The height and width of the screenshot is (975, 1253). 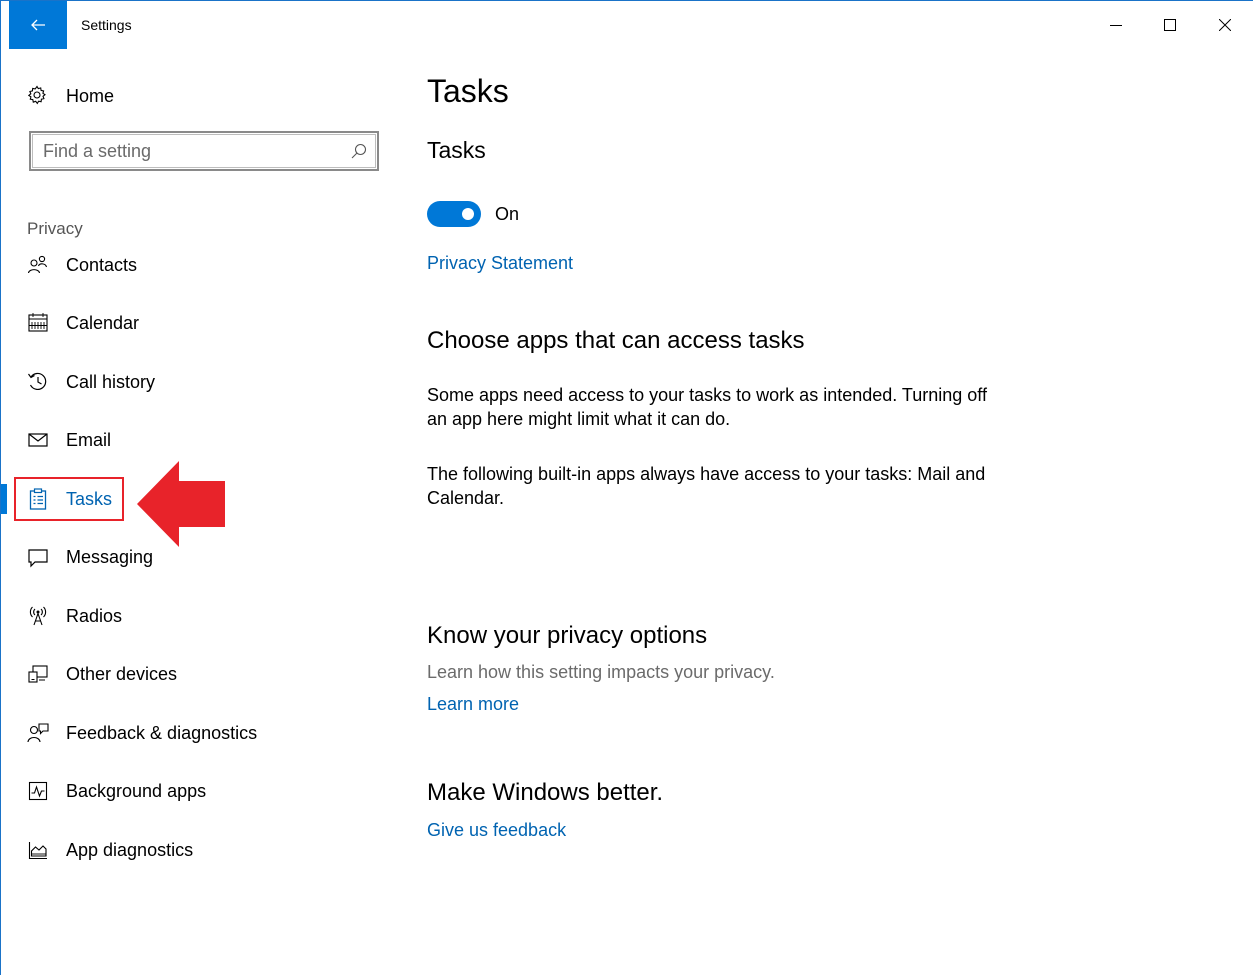 I want to click on messaging-icon, so click(x=38, y=558).